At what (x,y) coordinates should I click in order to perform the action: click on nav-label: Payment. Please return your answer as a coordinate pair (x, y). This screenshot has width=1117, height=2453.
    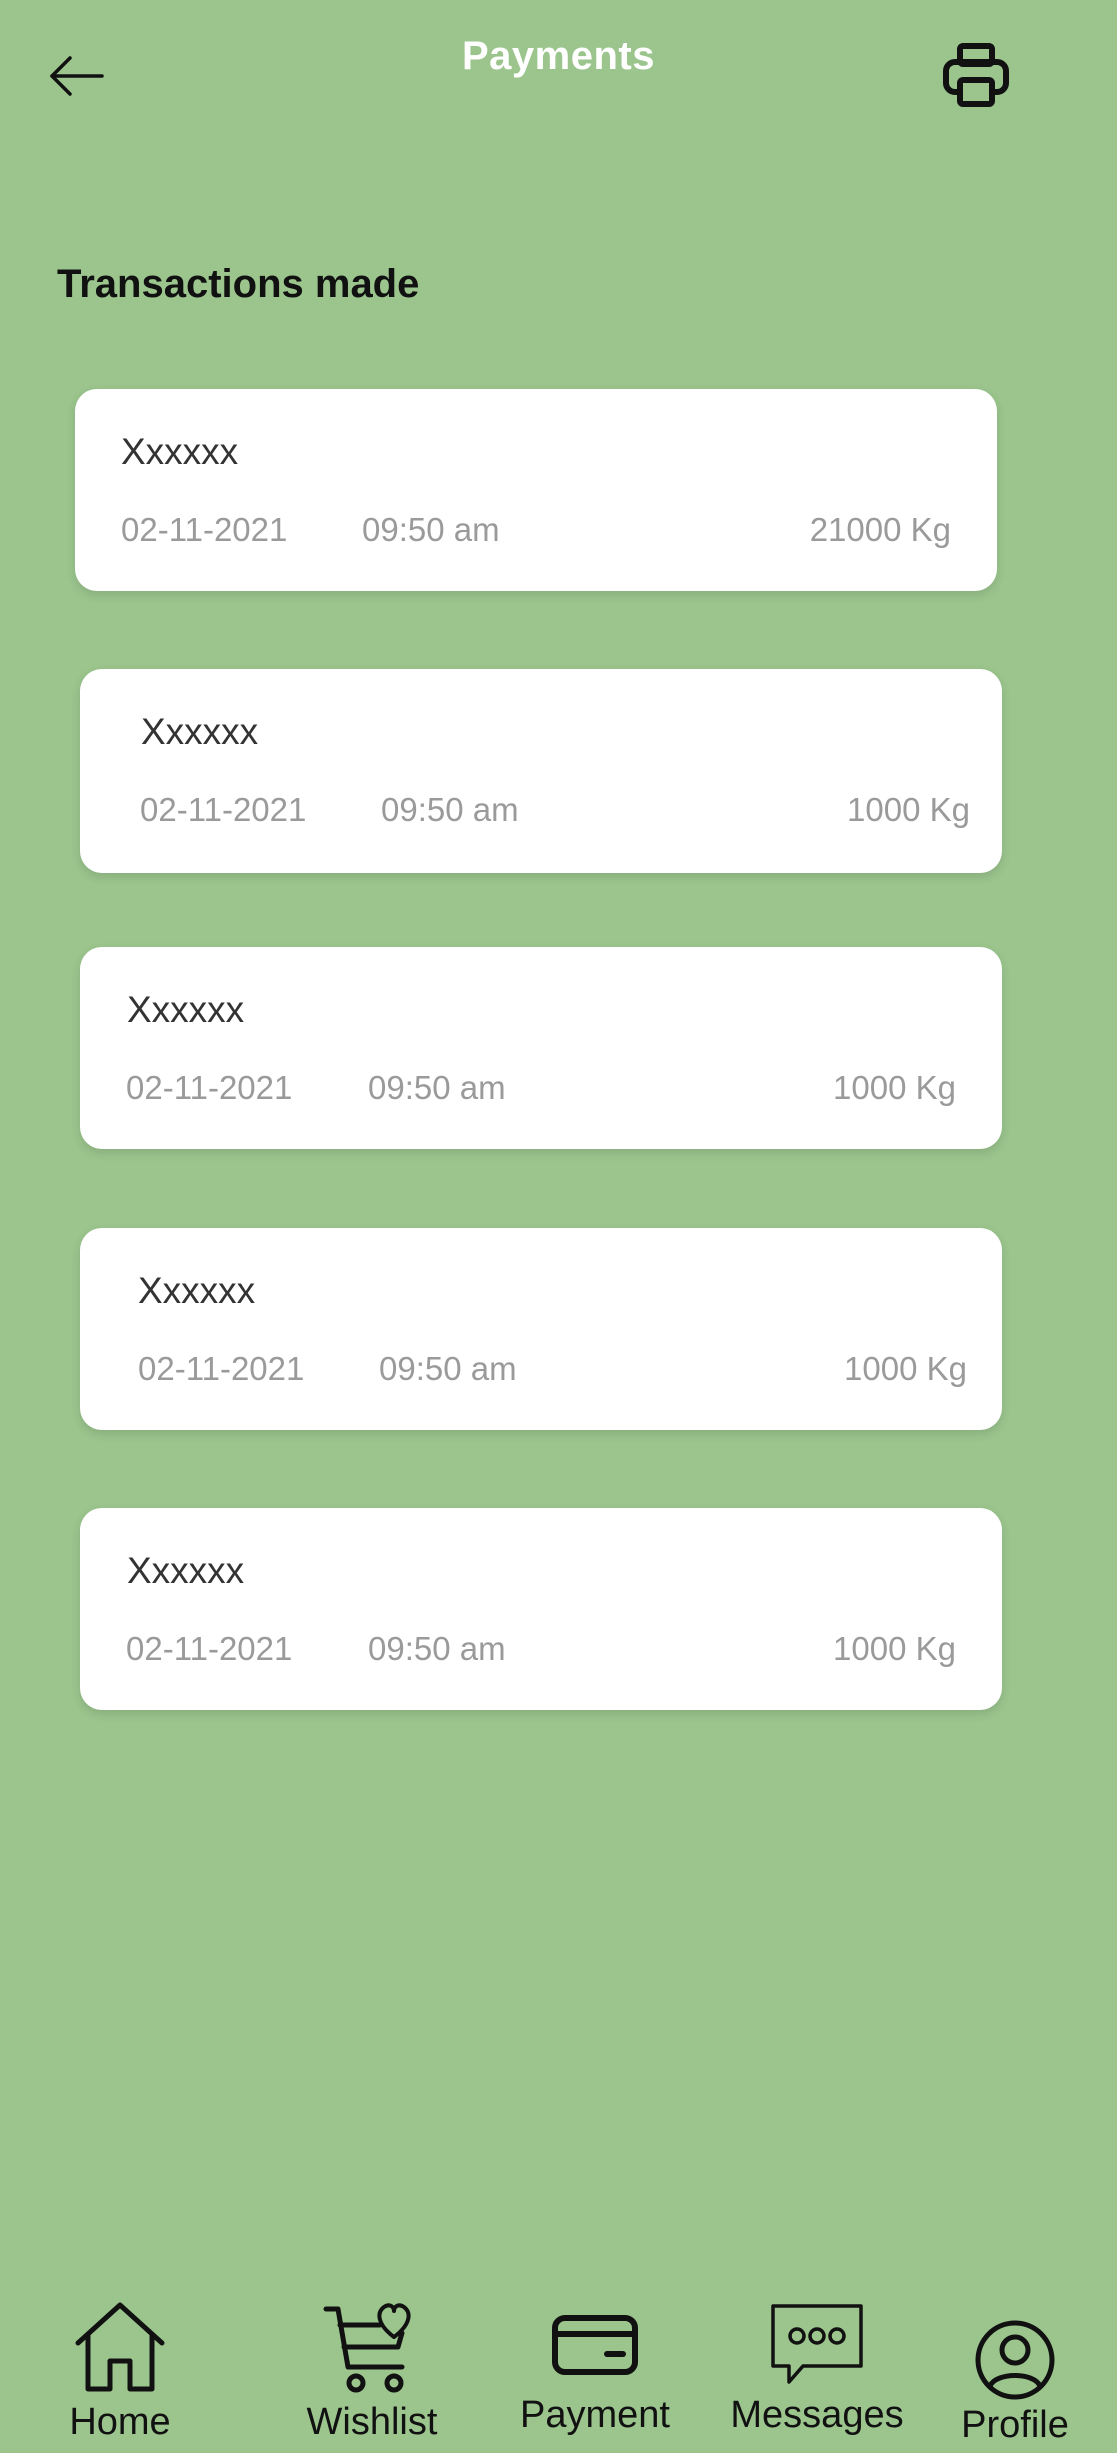
    Looking at the image, I should click on (595, 2415).